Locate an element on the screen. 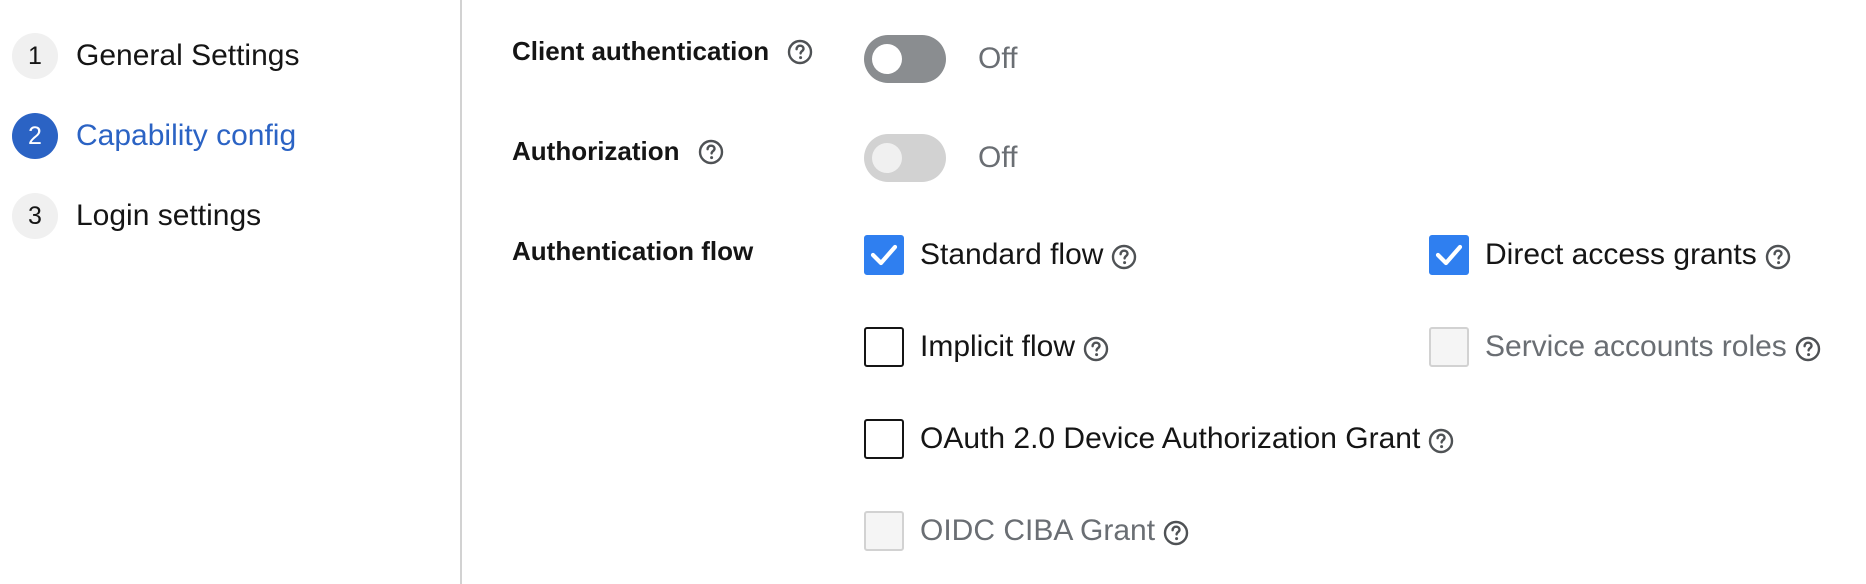 The image size is (1866, 584). implicit-flow-option: Implicit flow is located at coordinates (986, 347).